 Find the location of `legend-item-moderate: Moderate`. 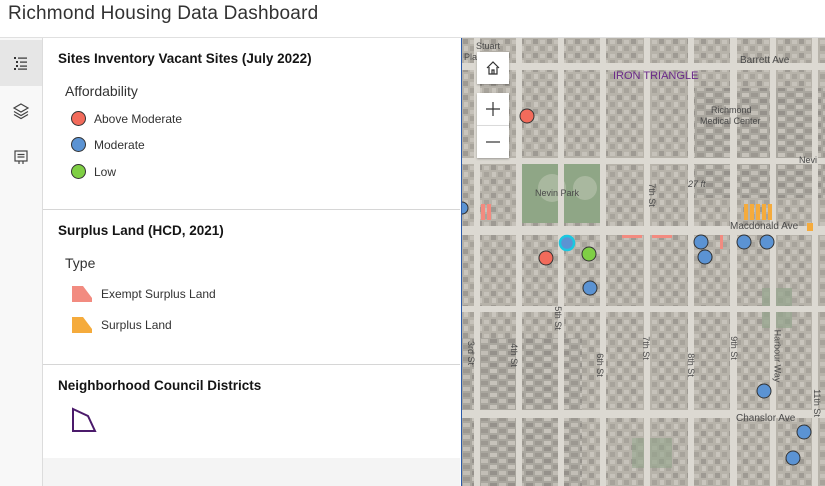

legend-item-moderate: Moderate is located at coordinates (108, 144).